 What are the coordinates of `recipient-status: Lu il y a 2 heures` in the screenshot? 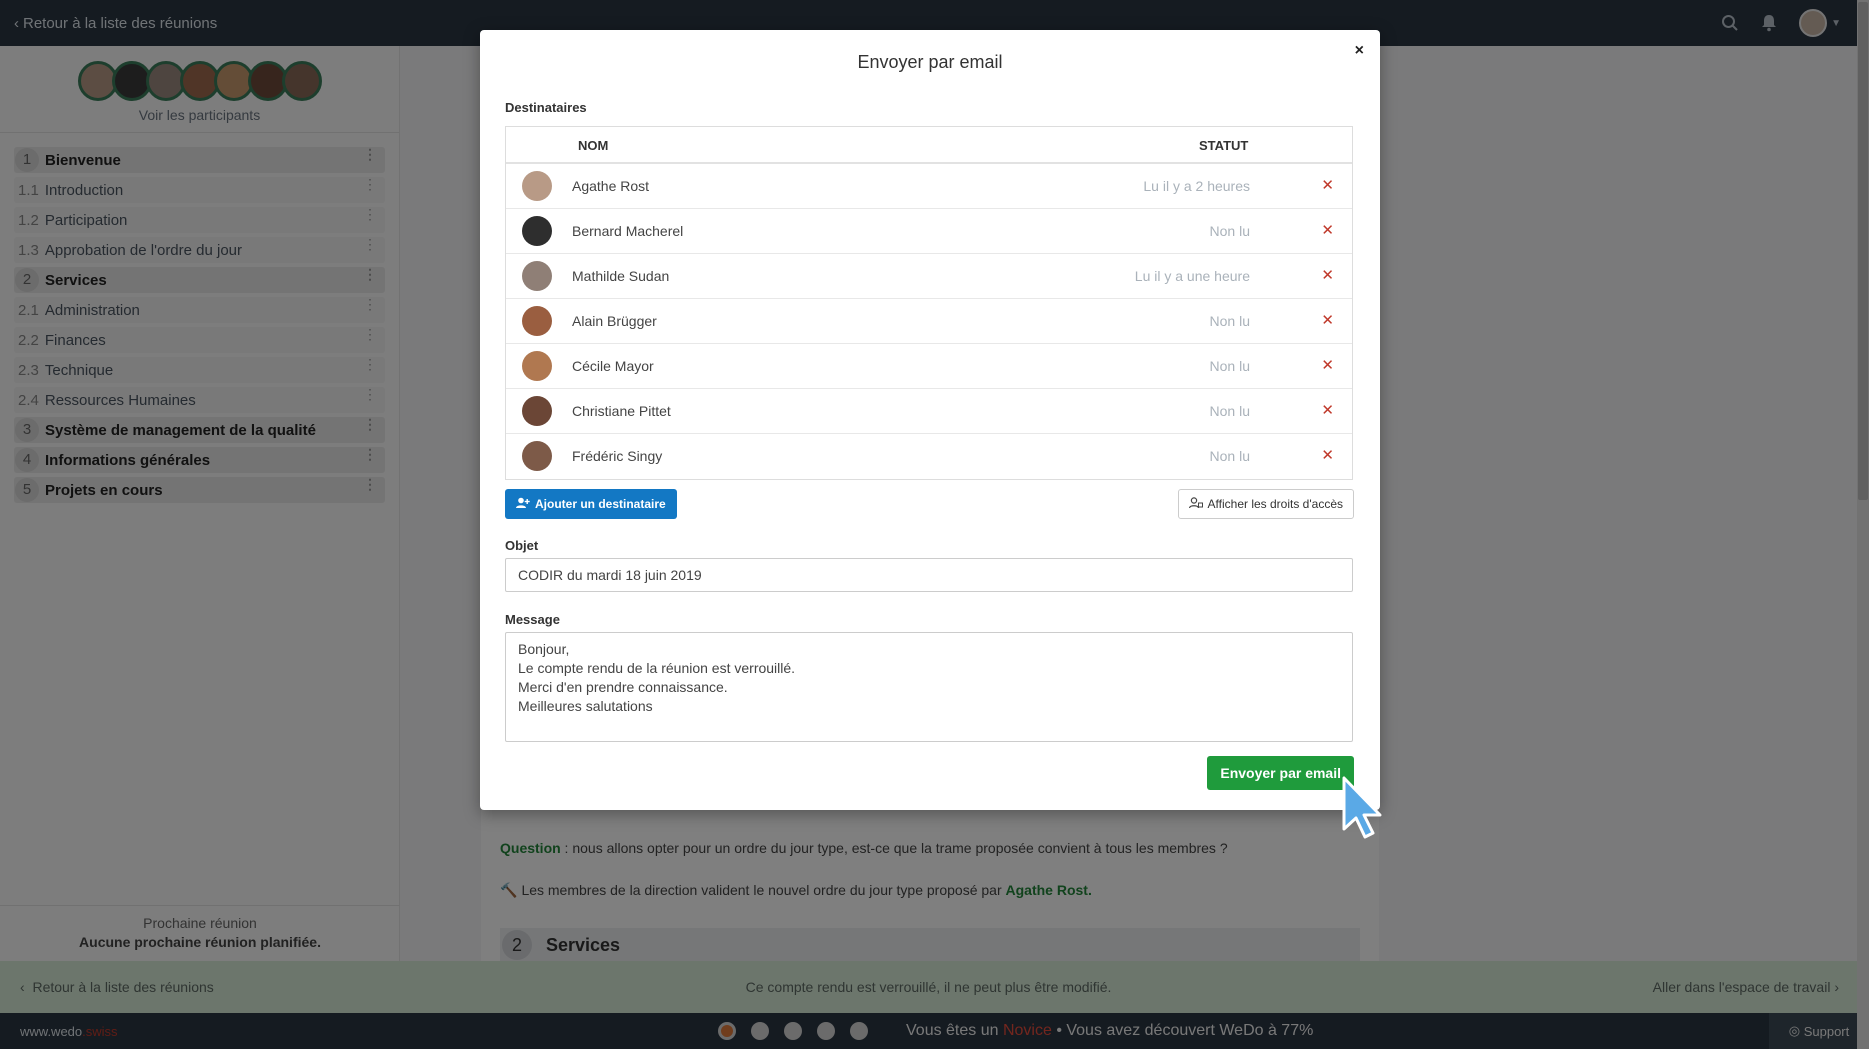 It's located at (1196, 186).